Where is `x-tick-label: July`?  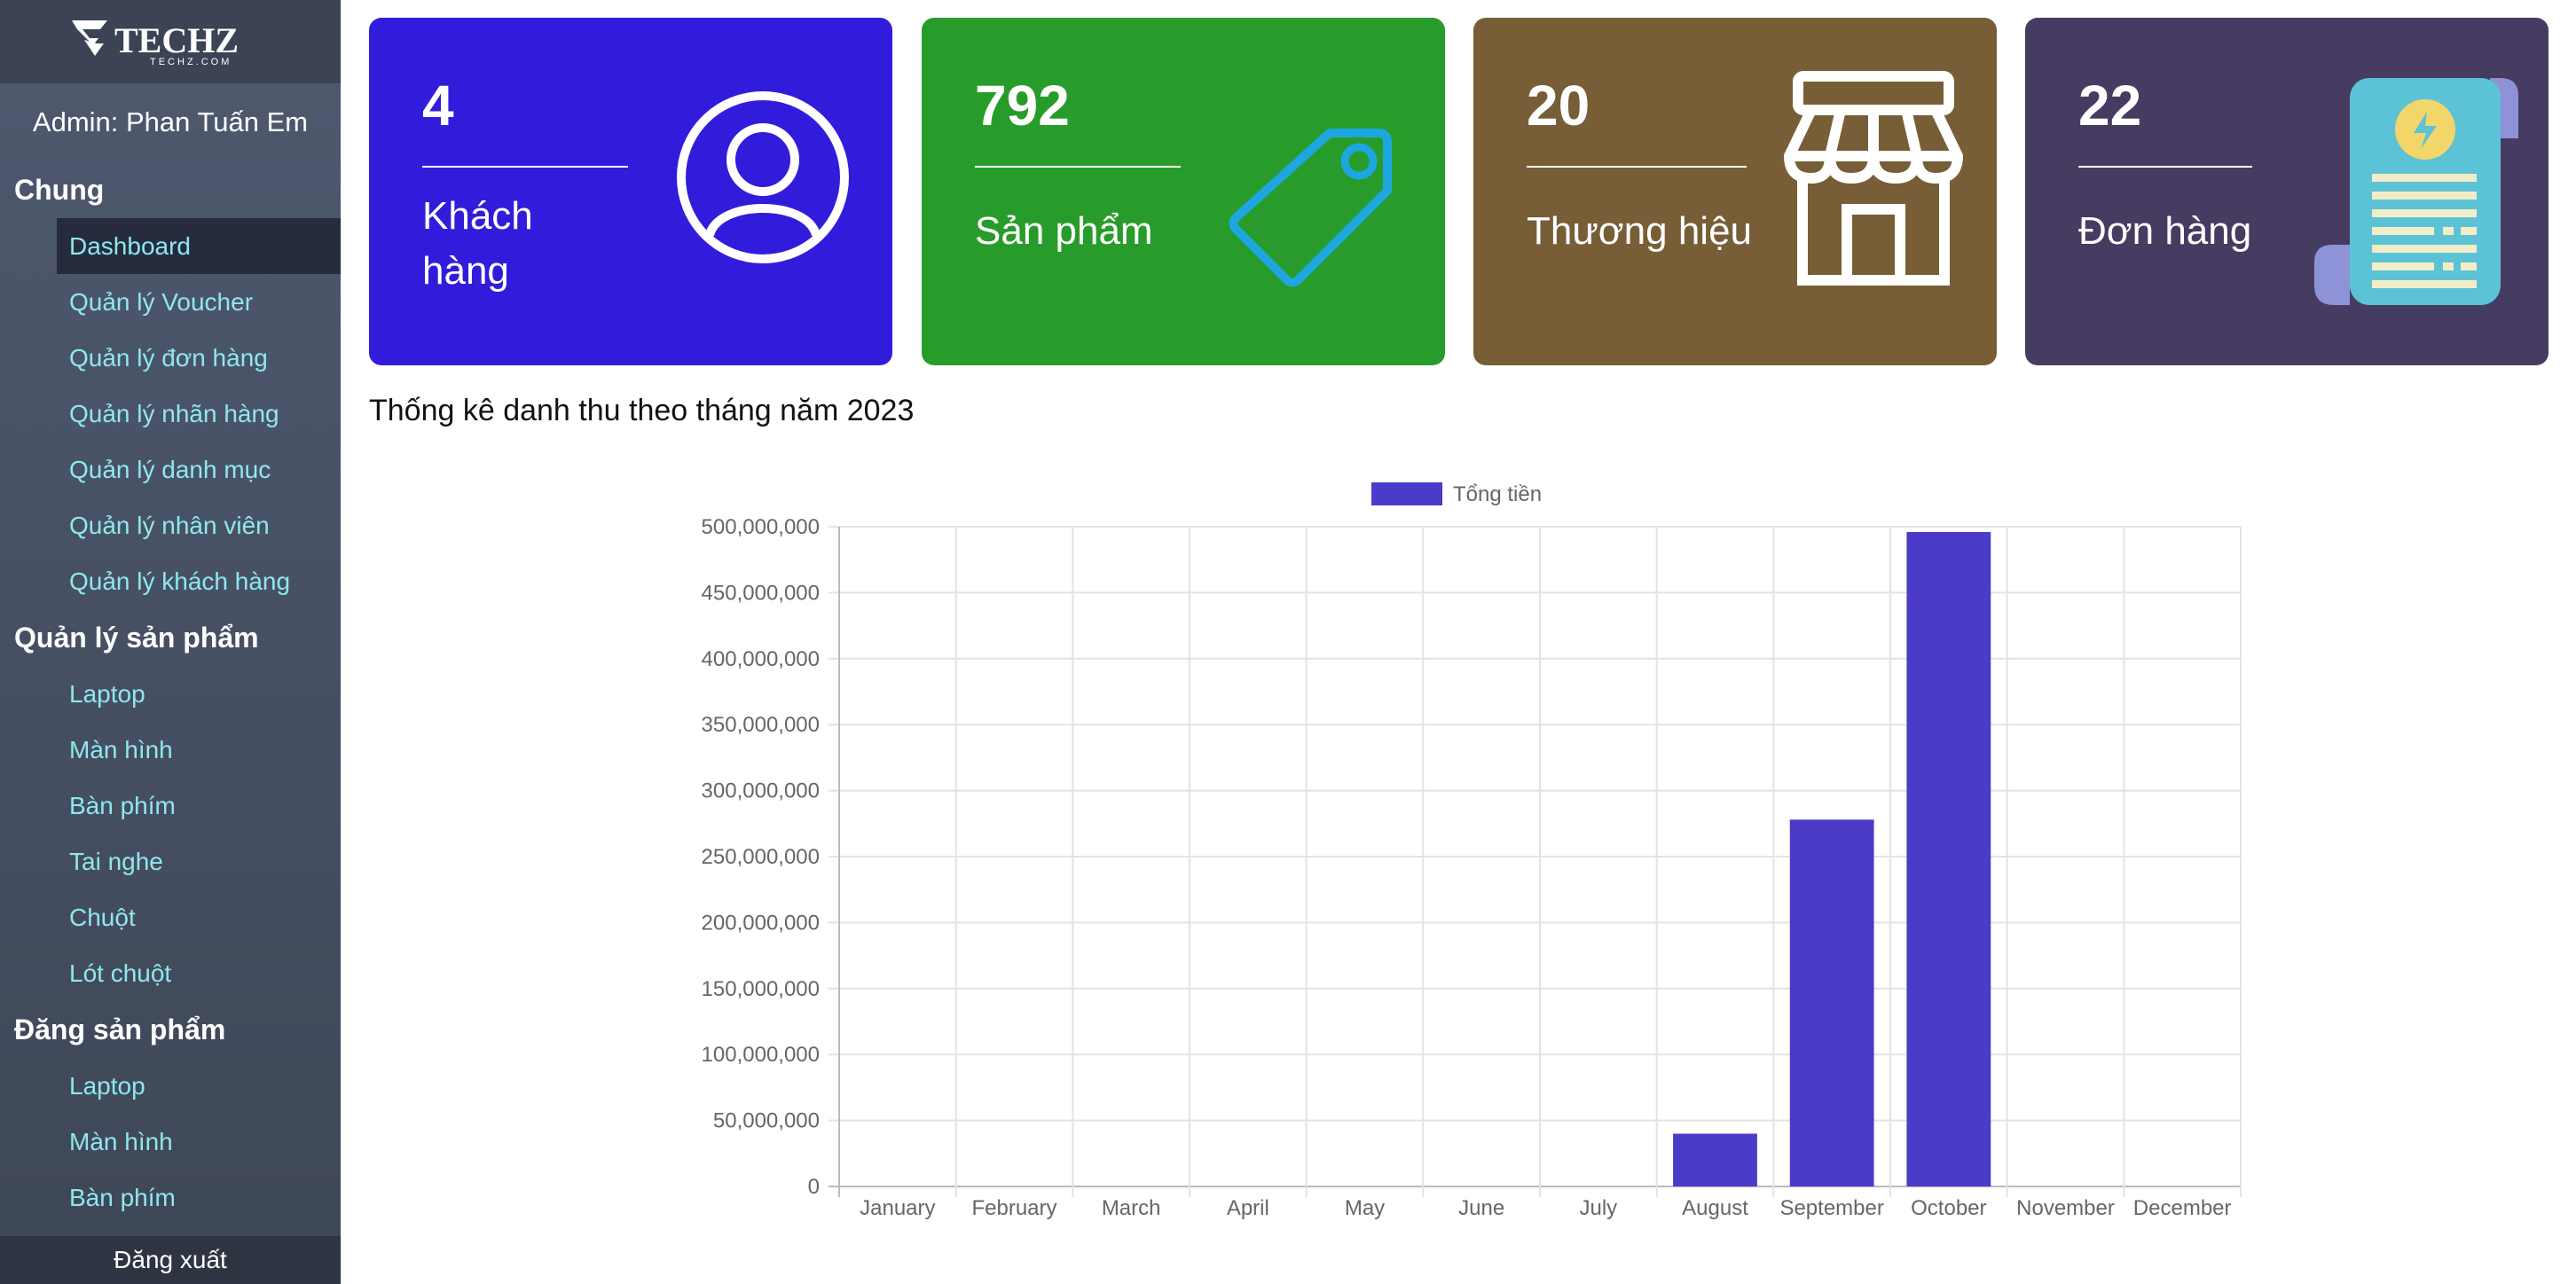 x-tick-label: July is located at coordinates (1598, 1208).